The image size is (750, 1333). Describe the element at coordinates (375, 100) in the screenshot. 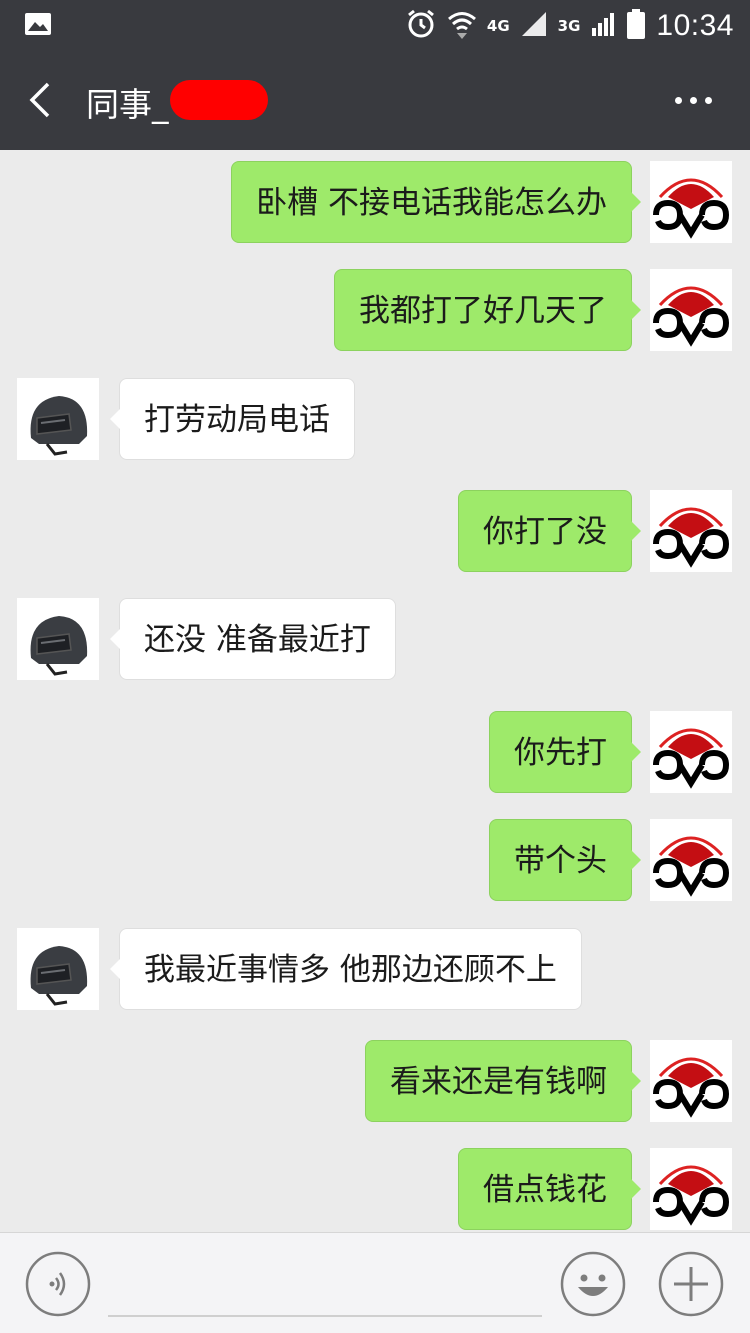

I see `chat-header: 同事_` at that location.